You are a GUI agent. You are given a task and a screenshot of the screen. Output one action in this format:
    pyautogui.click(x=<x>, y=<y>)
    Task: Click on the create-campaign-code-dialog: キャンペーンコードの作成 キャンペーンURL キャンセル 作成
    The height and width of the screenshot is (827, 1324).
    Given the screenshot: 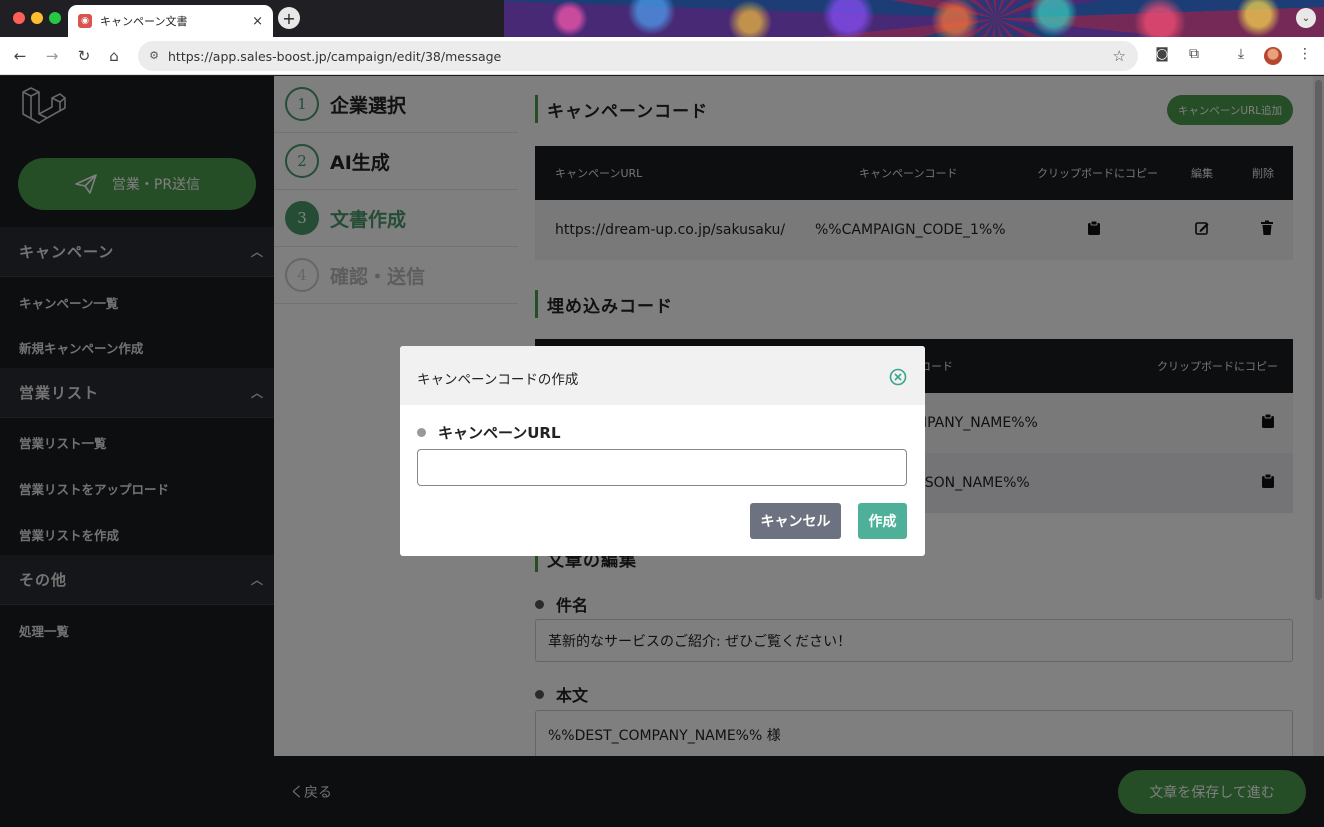 What is the action you would take?
    pyautogui.click(x=662, y=451)
    